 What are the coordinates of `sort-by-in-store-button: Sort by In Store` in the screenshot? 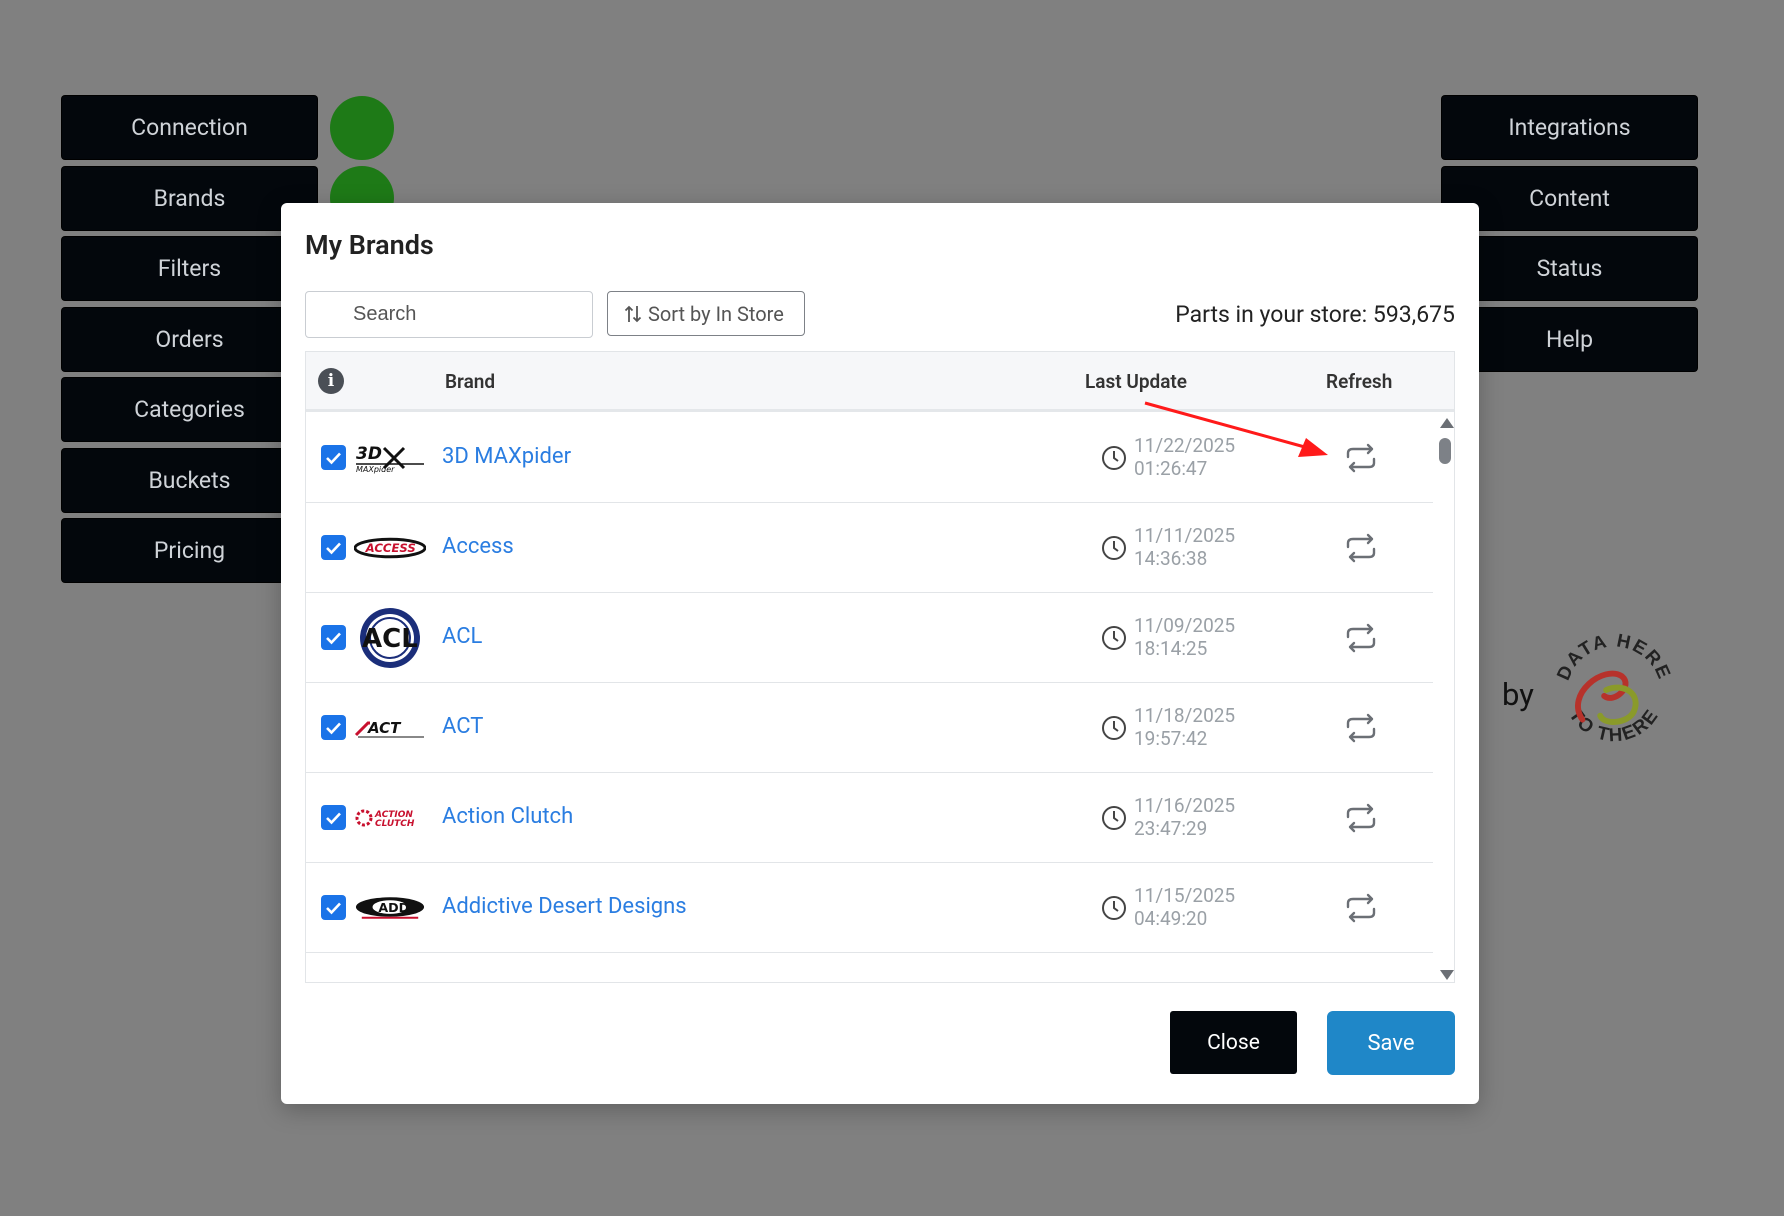 It's located at (706, 313).